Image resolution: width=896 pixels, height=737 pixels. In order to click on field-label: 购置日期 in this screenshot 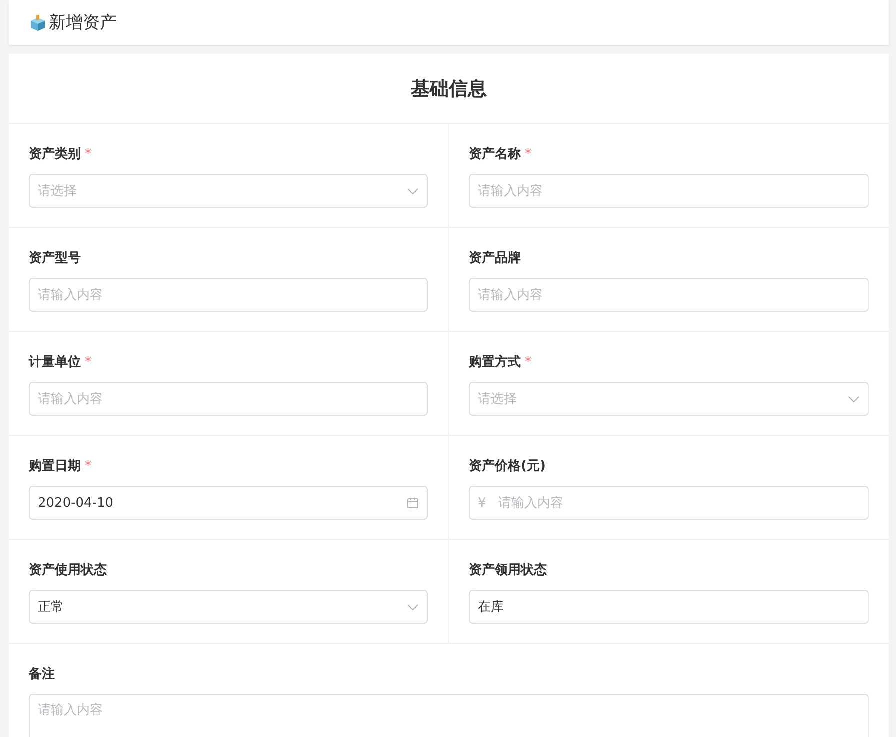, I will do `click(55, 466)`.